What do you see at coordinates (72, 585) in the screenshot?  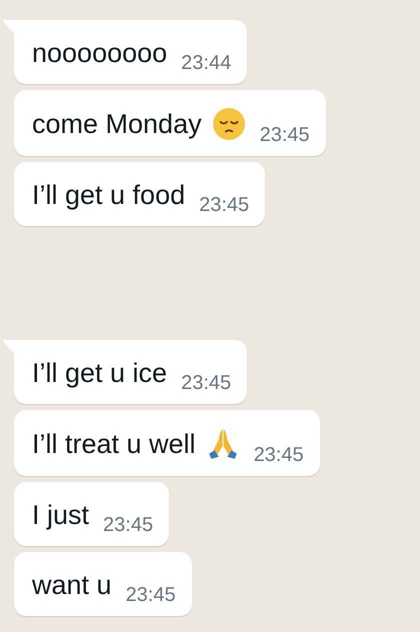 I see `message-text: want u` at bounding box center [72, 585].